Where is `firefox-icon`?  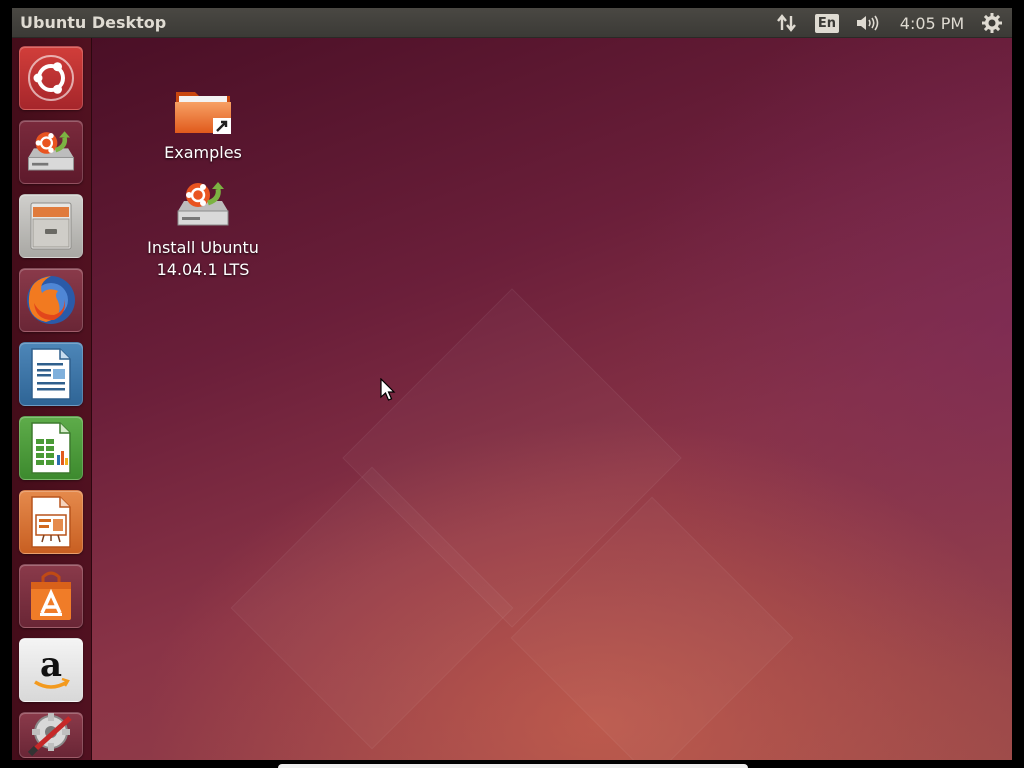 firefox-icon is located at coordinates (51, 300).